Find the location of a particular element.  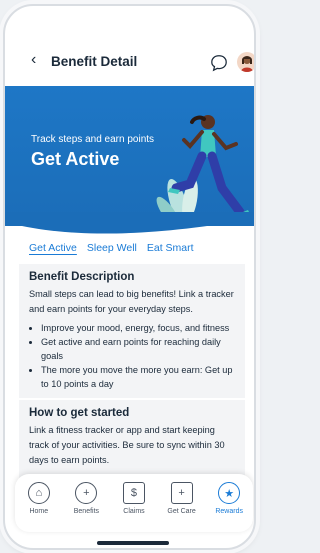

page-title: Benefit Detail is located at coordinates (94, 61).